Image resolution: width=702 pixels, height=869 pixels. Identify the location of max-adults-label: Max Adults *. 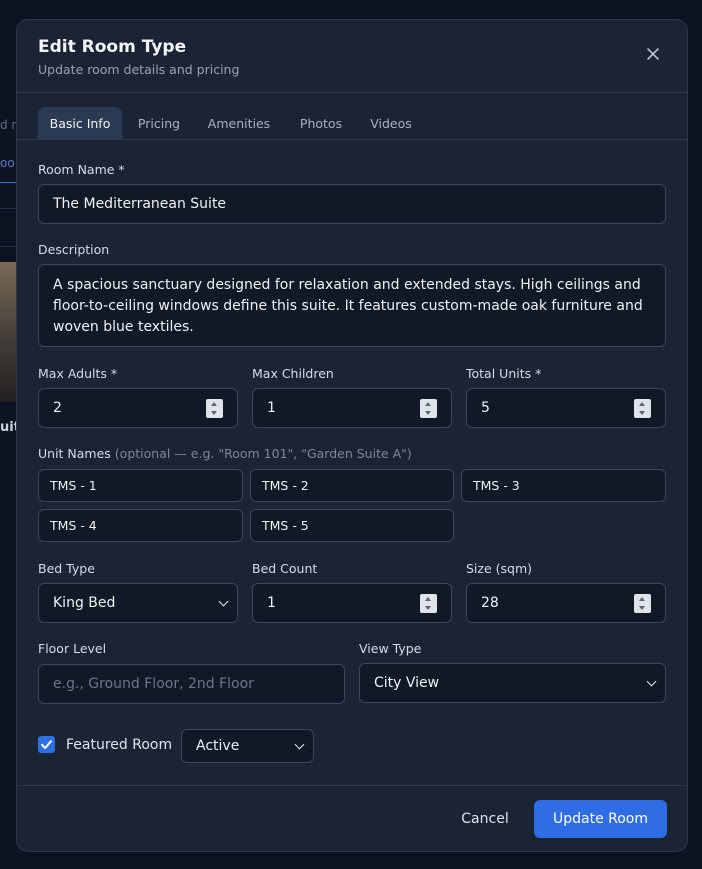
(78, 373).